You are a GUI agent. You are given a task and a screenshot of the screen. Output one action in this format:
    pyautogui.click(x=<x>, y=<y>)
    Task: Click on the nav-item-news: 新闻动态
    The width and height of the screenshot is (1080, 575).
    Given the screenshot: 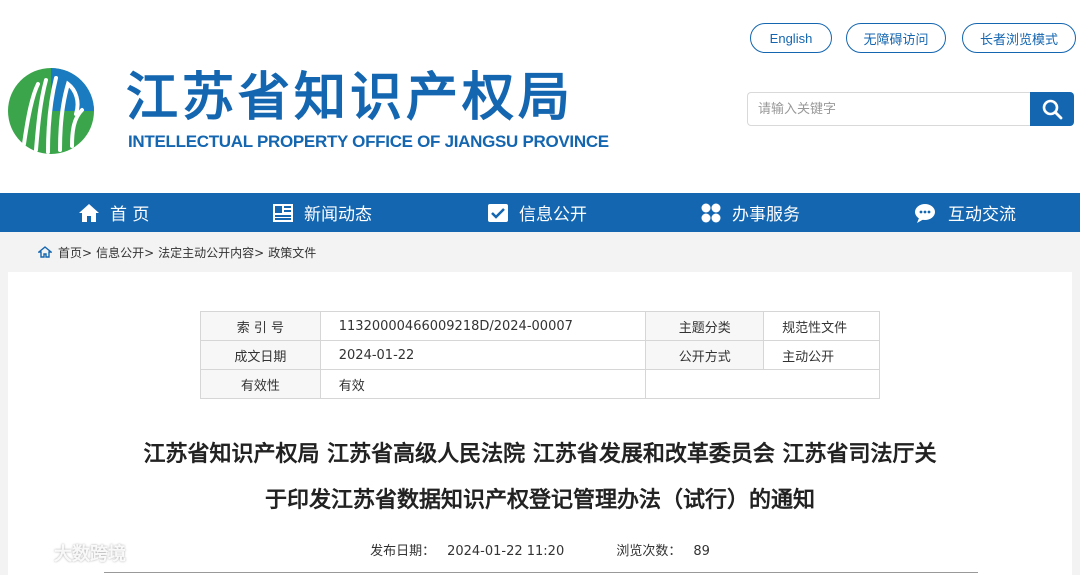 What is the action you would take?
    pyautogui.click(x=322, y=212)
    